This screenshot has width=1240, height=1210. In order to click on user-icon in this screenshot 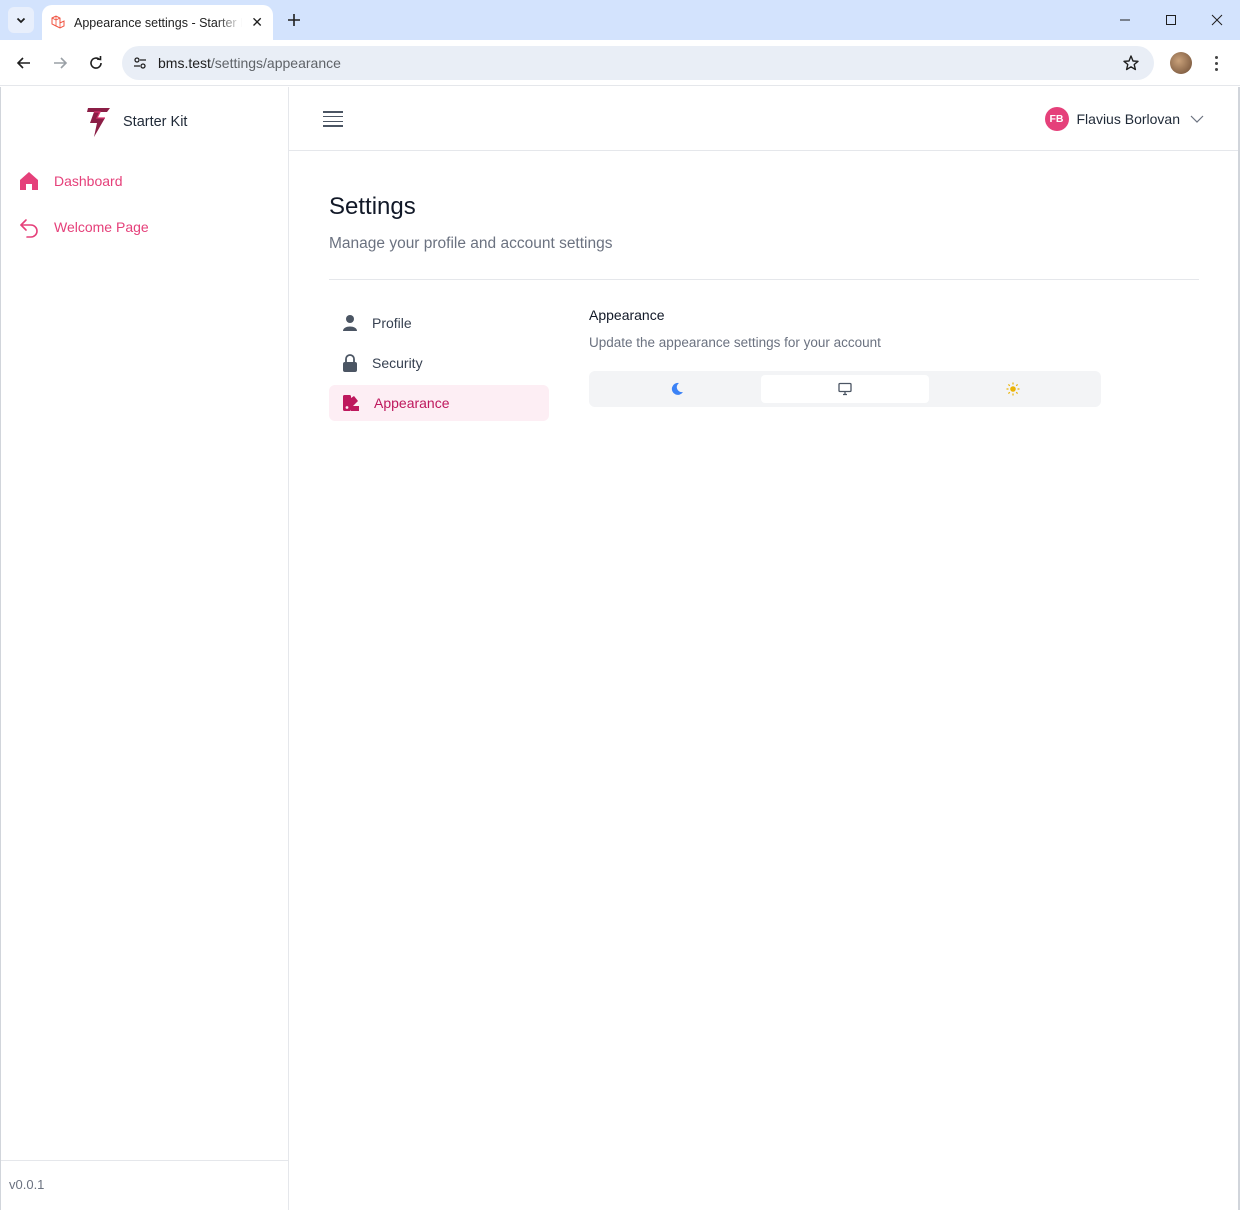, I will do `click(350, 323)`.